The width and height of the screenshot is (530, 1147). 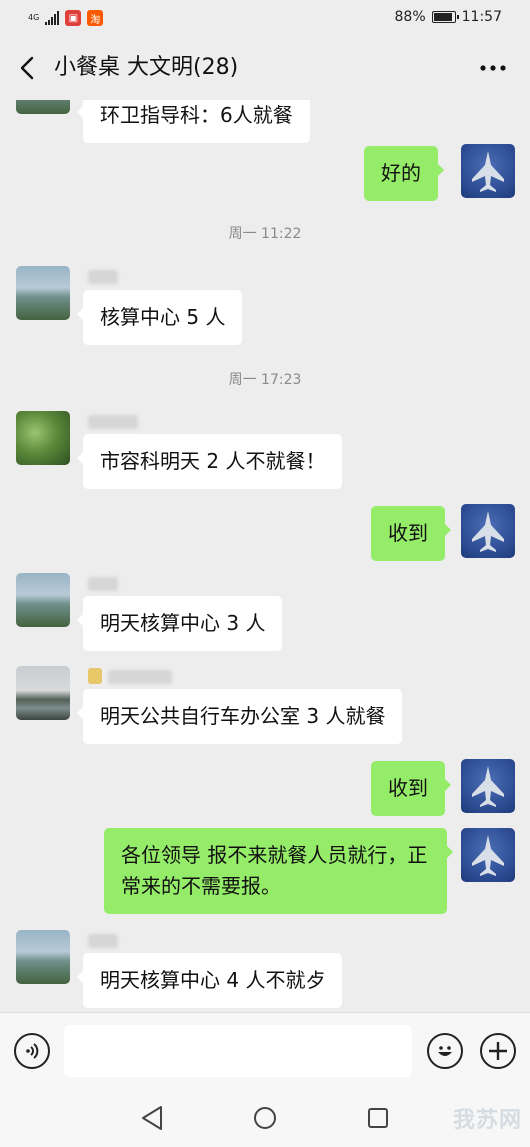 What do you see at coordinates (152, 1118) in the screenshot?
I see `nav-back-icon` at bounding box center [152, 1118].